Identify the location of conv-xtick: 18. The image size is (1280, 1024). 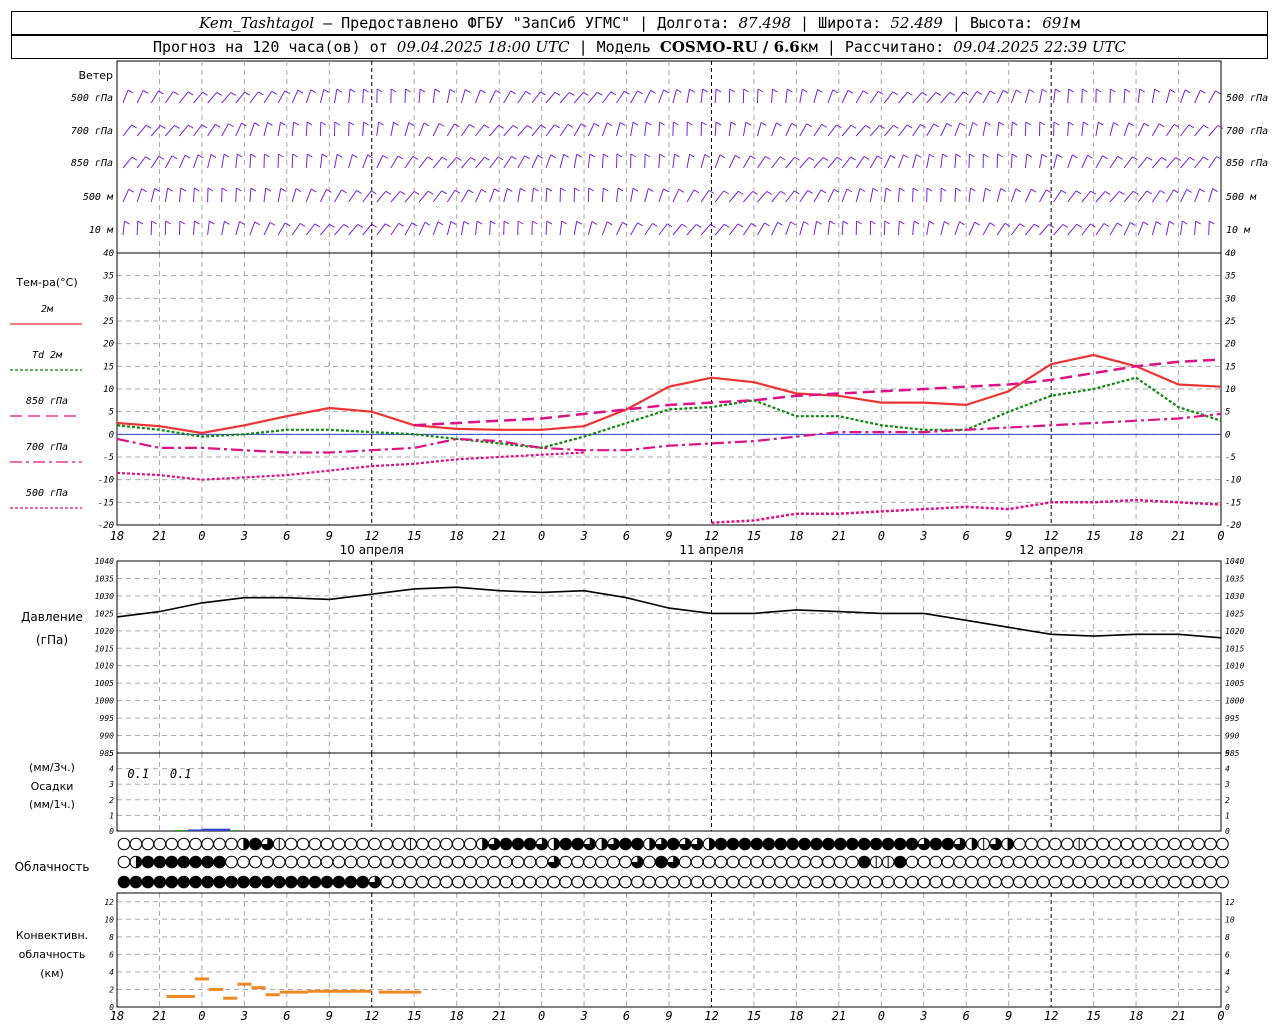
(117, 1016).